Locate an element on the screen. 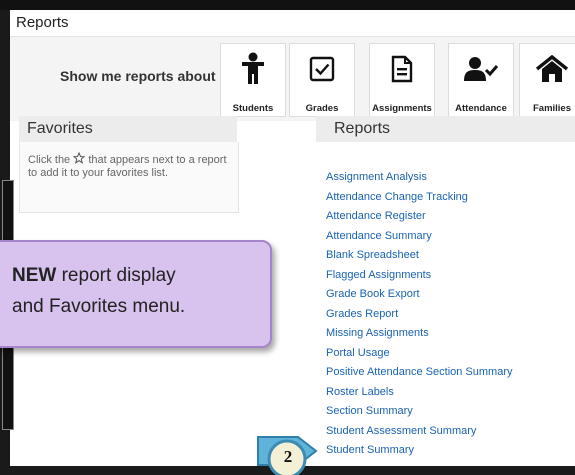 Image resolution: width=575 pixels, height=475 pixels. report-link: Attendance Register is located at coordinates (419, 217).